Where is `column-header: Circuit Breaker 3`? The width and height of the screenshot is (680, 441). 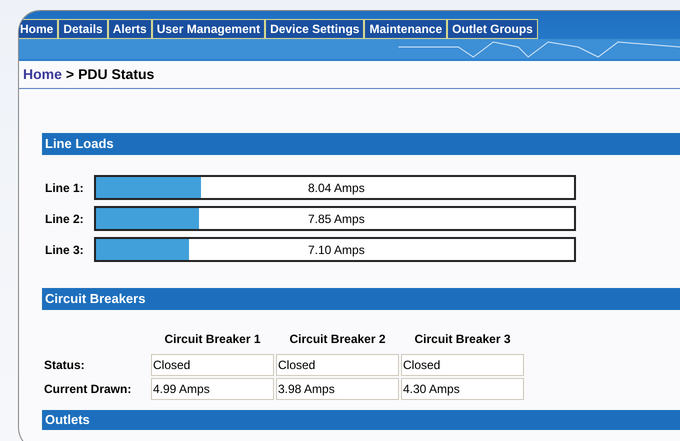
column-header: Circuit Breaker 3 is located at coordinates (462, 339).